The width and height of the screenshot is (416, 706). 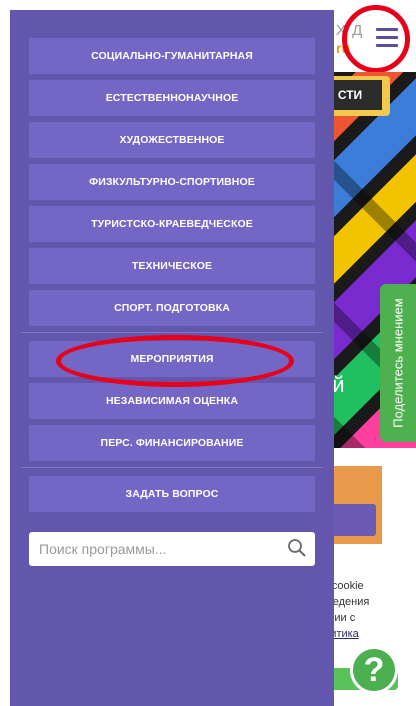 What do you see at coordinates (172, 140) in the screenshot?
I see `menu-item-artistic: Художественное` at bounding box center [172, 140].